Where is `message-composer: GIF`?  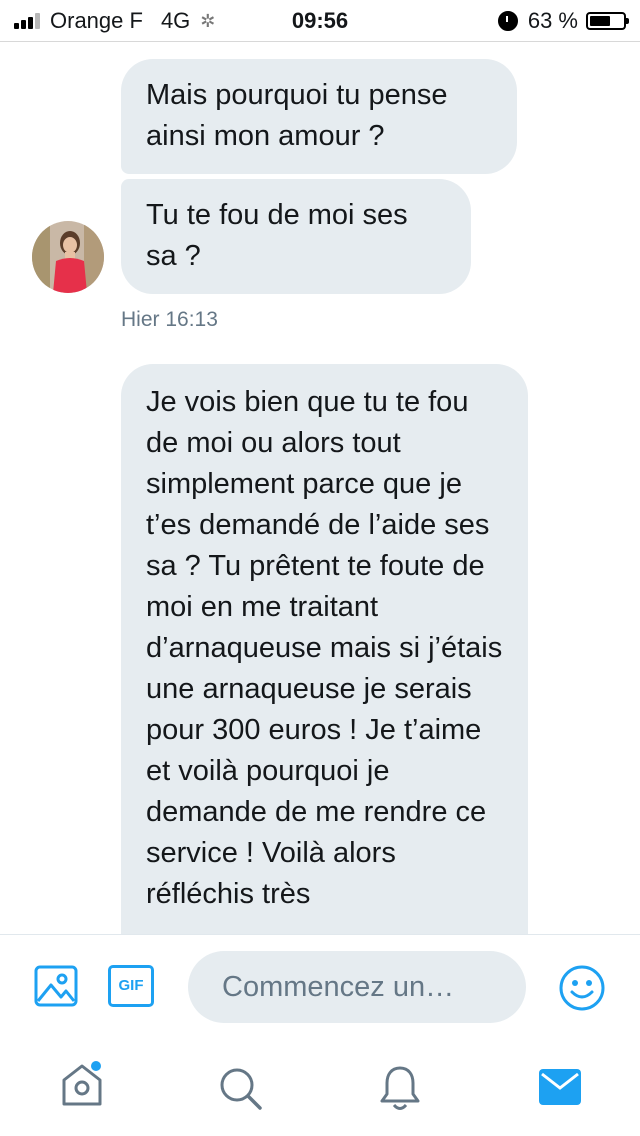
message-composer: GIF is located at coordinates (320, 984).